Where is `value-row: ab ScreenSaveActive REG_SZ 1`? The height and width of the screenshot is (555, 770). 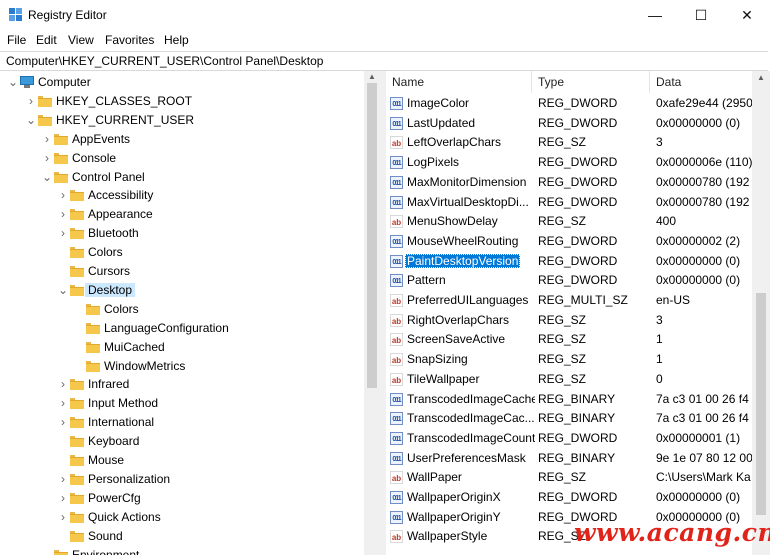
value-row: ab ScreenSaveActive REG_SZ 1 is located at coordinates (569, 340).